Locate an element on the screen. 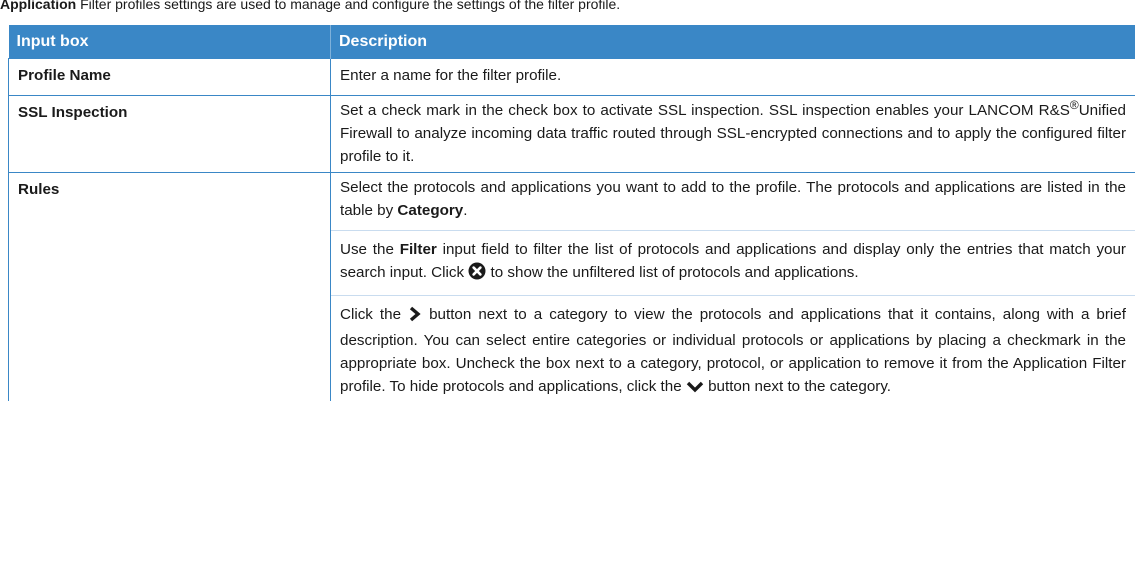 This screenshot has width=1135, height=569. rules-p1-bold: Category is located at coordinates (430, 210).